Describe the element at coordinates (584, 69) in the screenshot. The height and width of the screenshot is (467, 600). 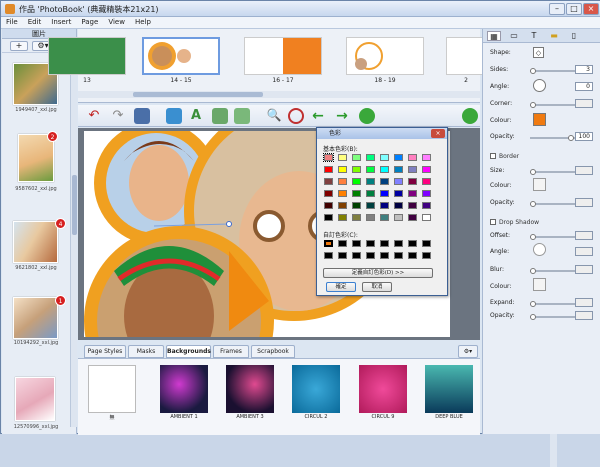
I see `sides-input: 3` at that location.